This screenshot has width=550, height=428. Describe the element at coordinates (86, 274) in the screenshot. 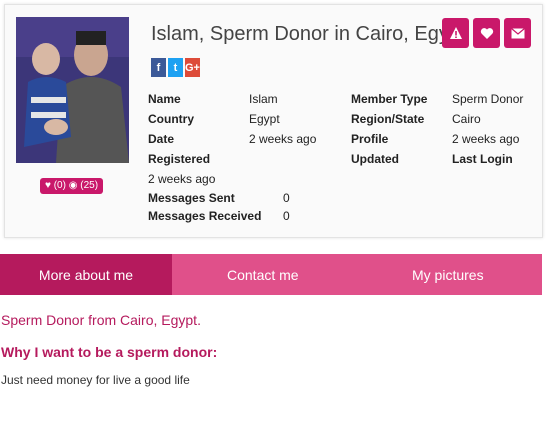

I see `tab-more-about-me: More about me` at that location.